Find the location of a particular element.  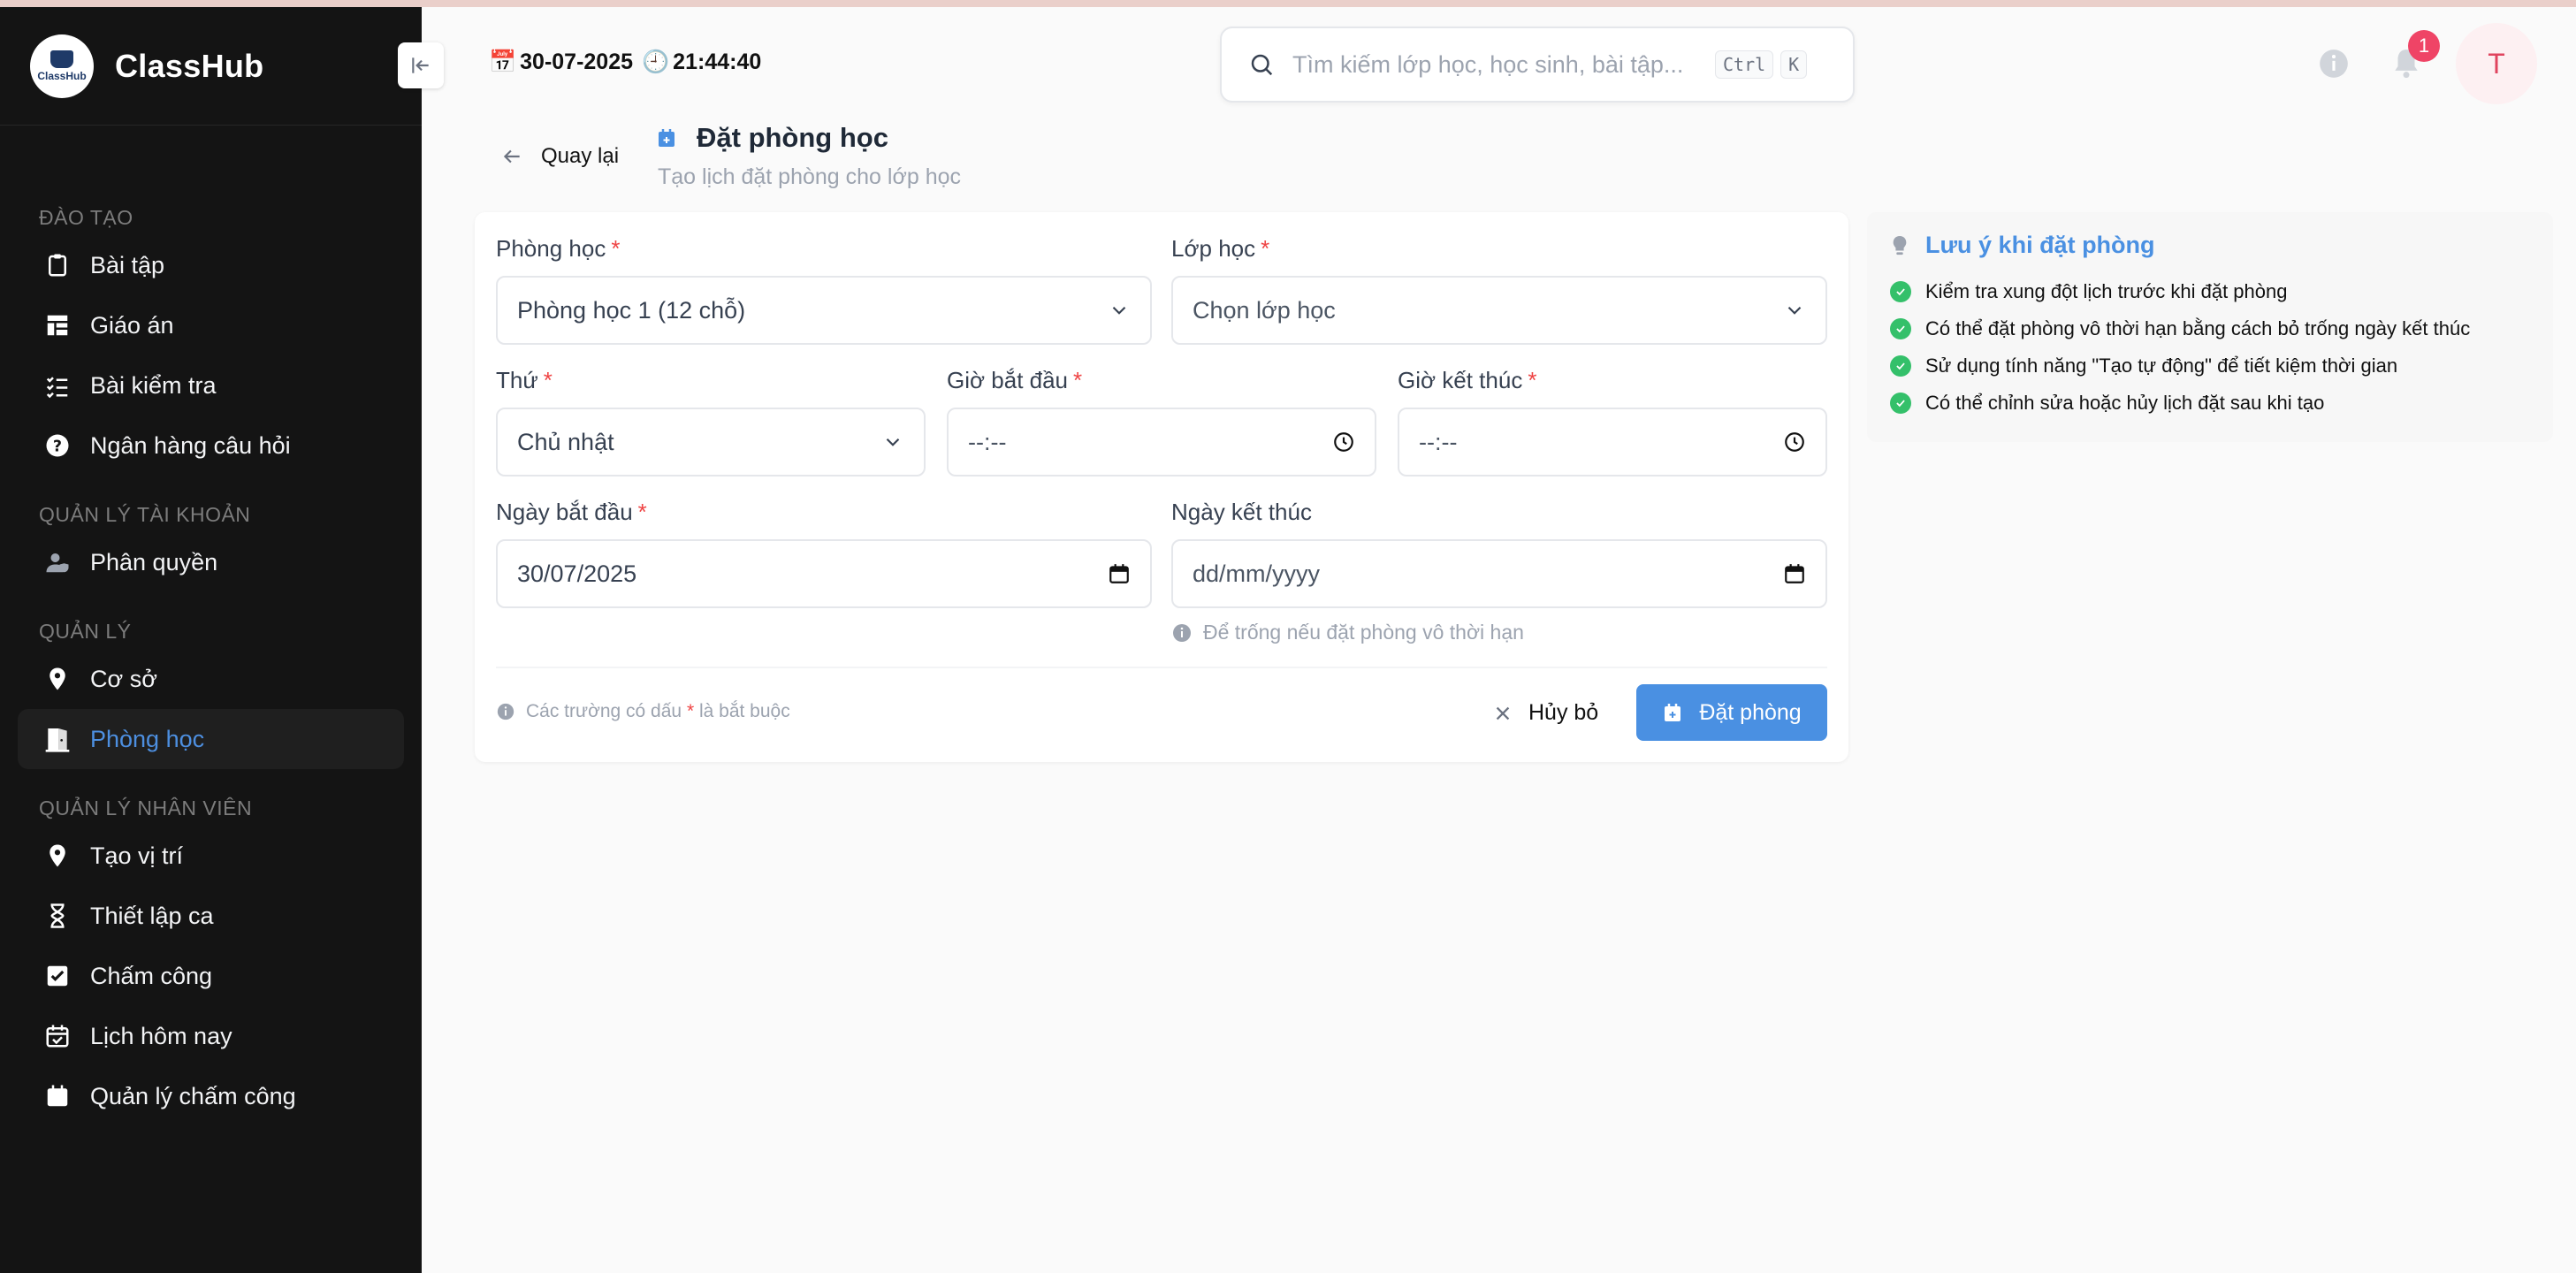

graduation-cap-icon is located at coordinates (61, 59).